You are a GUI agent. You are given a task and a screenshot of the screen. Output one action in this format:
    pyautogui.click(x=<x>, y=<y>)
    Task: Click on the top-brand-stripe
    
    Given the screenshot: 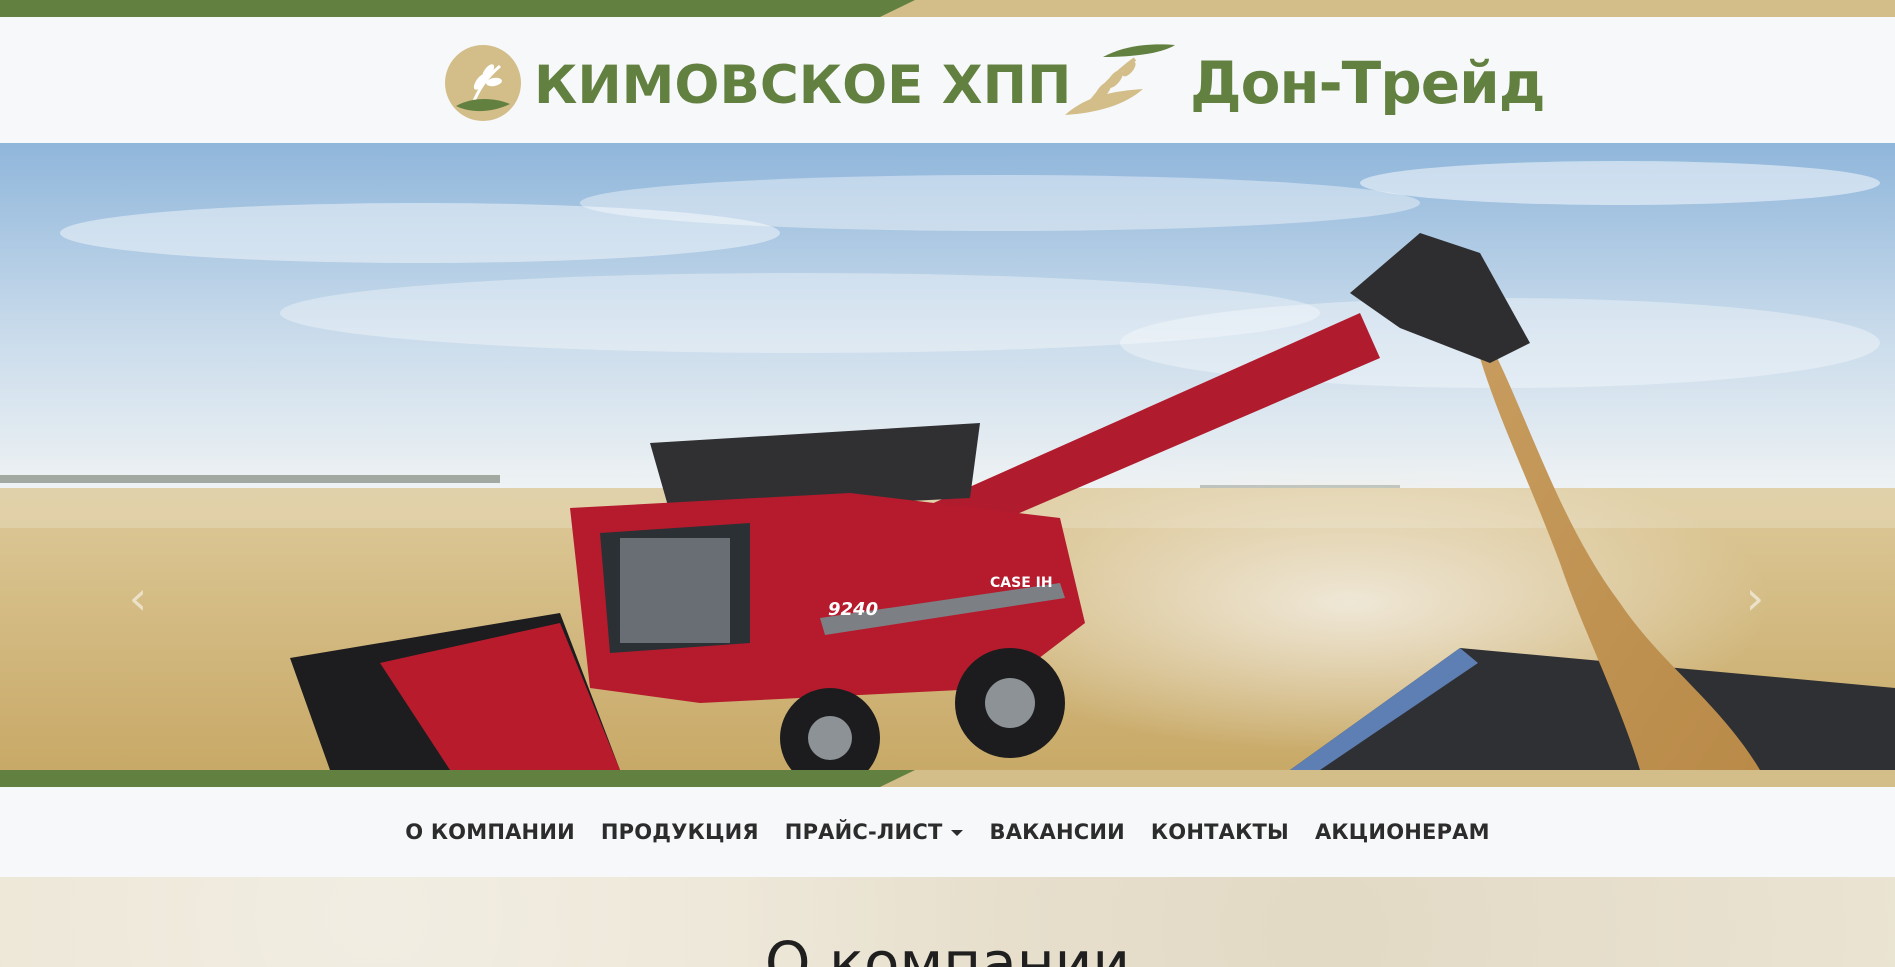 What is the action you would take?
    pyautogui.click(x=947, y=8)
    